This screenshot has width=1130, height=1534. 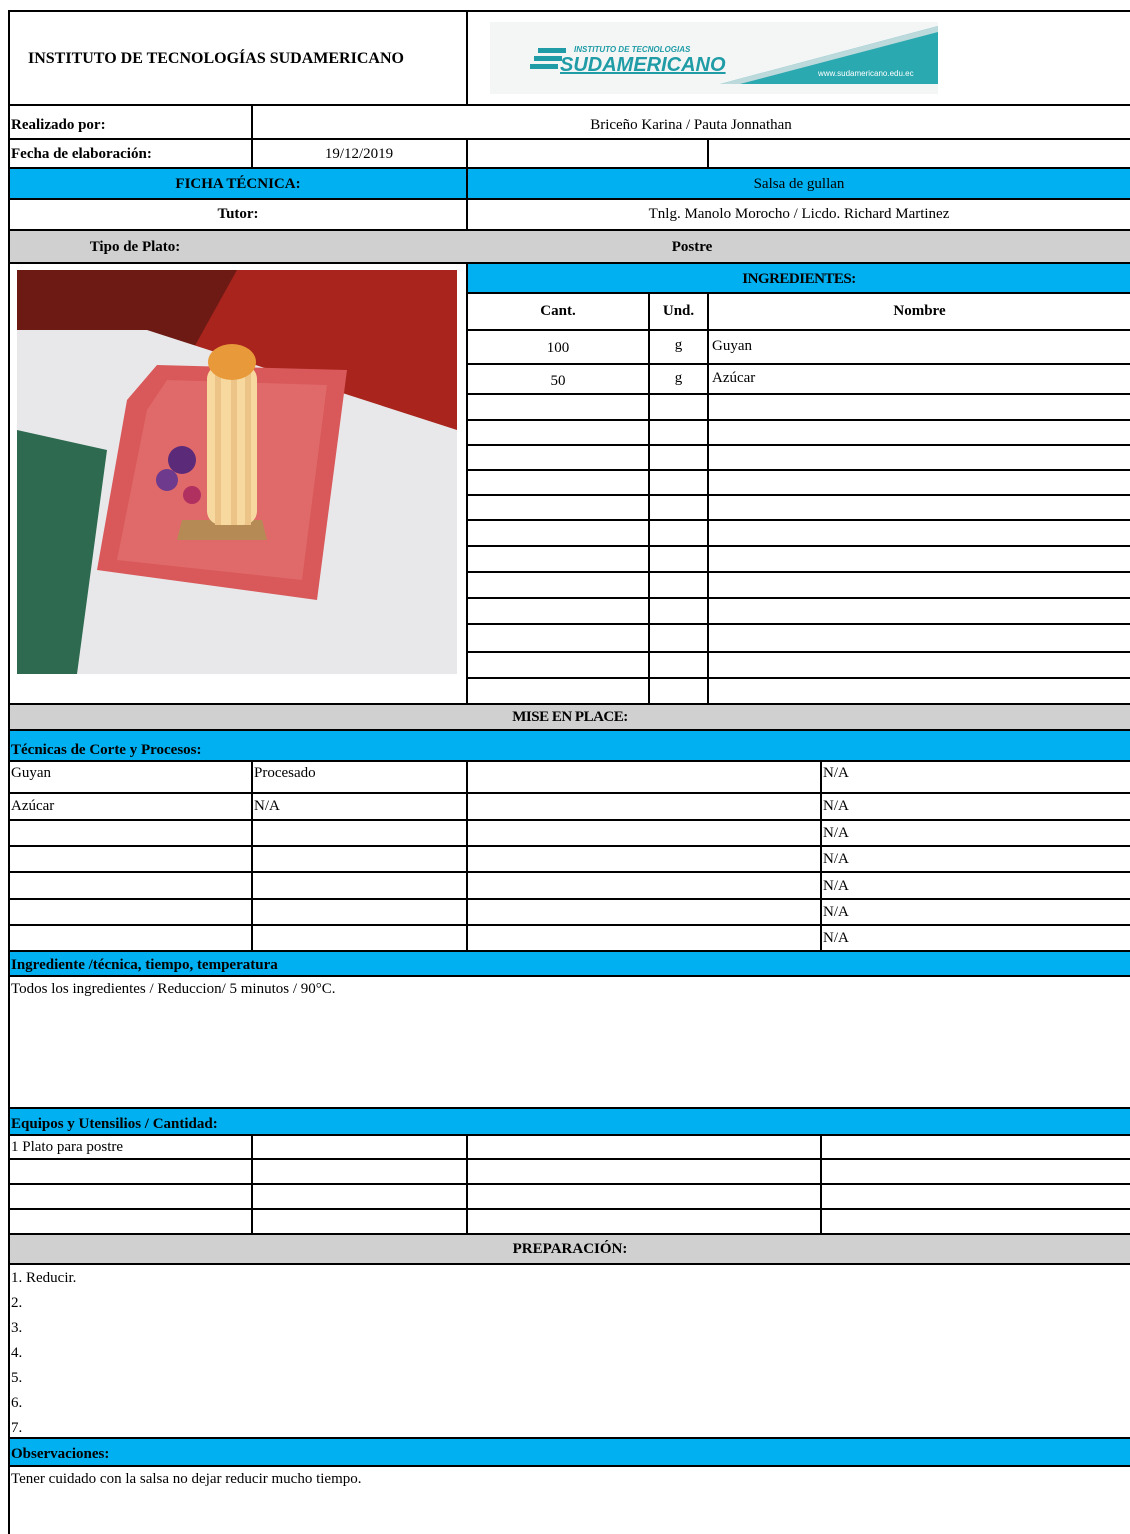 I want to click on realizado-label: Realizado por:, so click(x=58, y=125).